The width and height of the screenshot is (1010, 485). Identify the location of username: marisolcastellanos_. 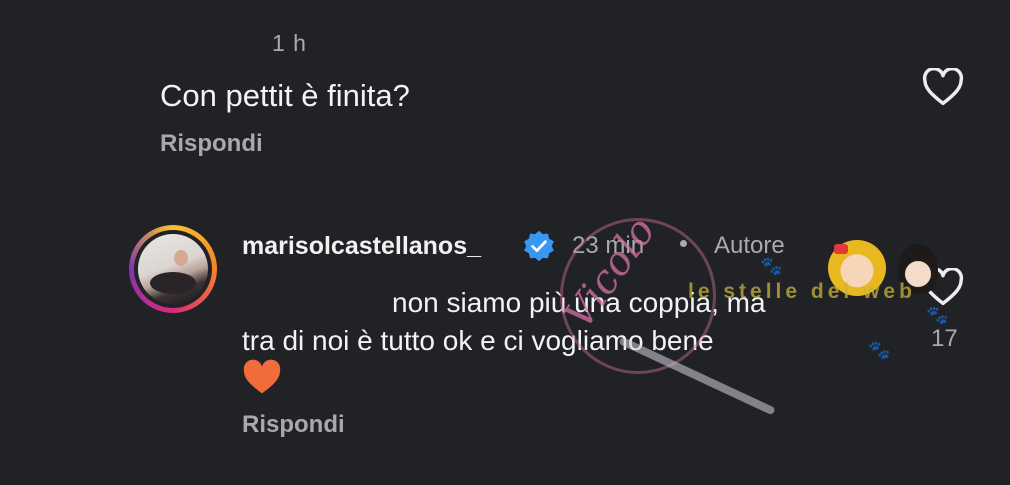
(361, 246).